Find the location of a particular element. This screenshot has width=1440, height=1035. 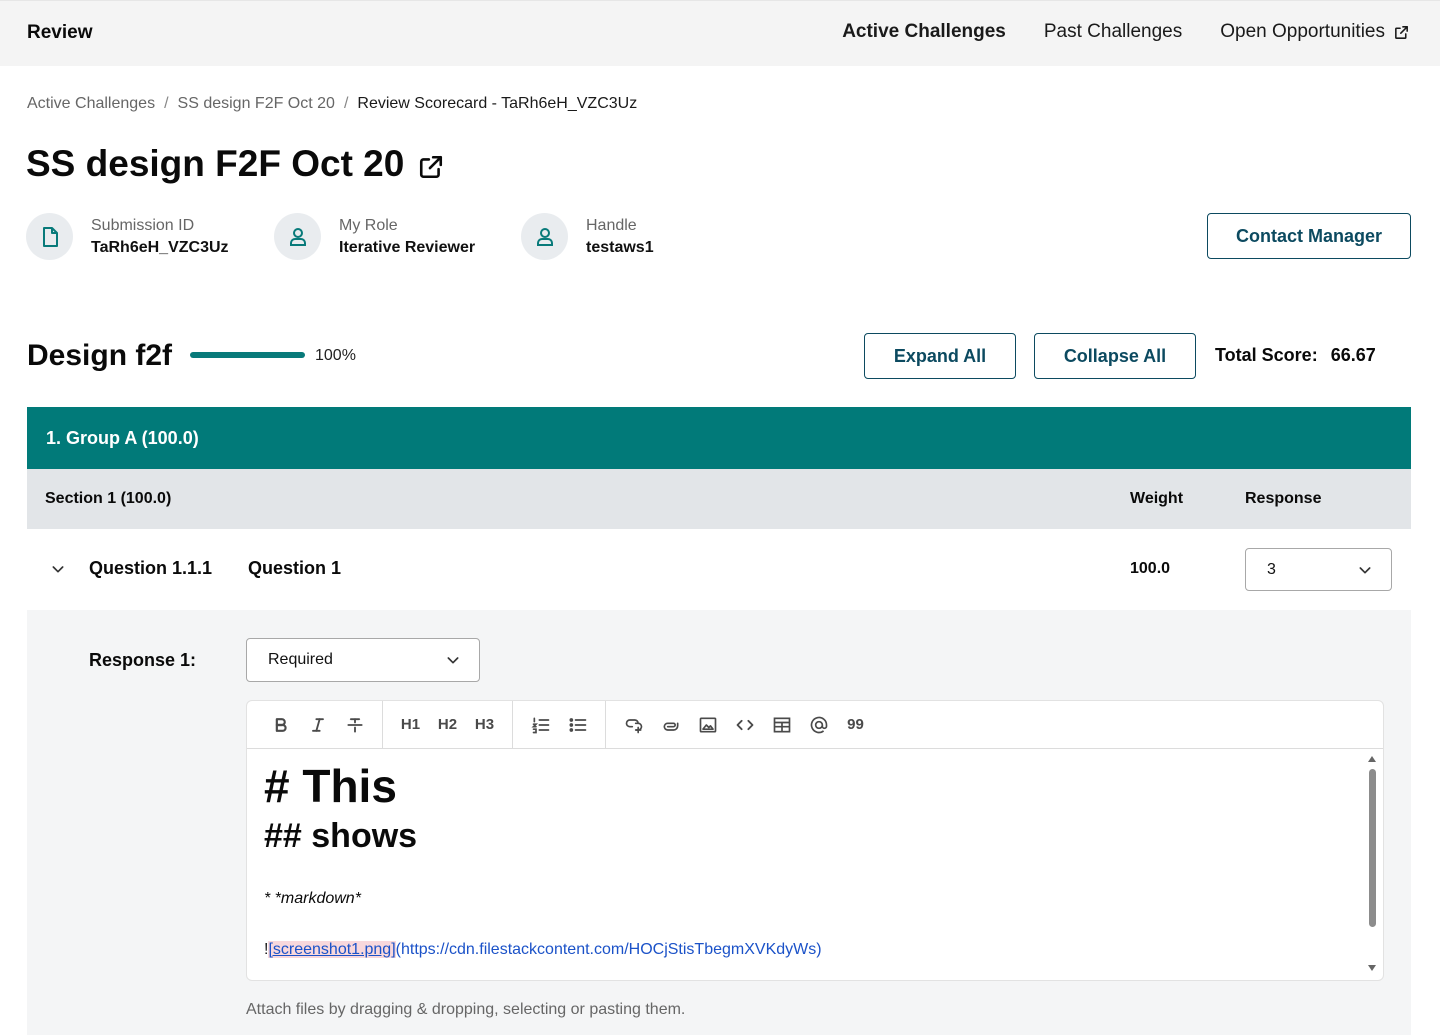

nav-active-challenges: Active Challenges is located at coordinates (924, 32).